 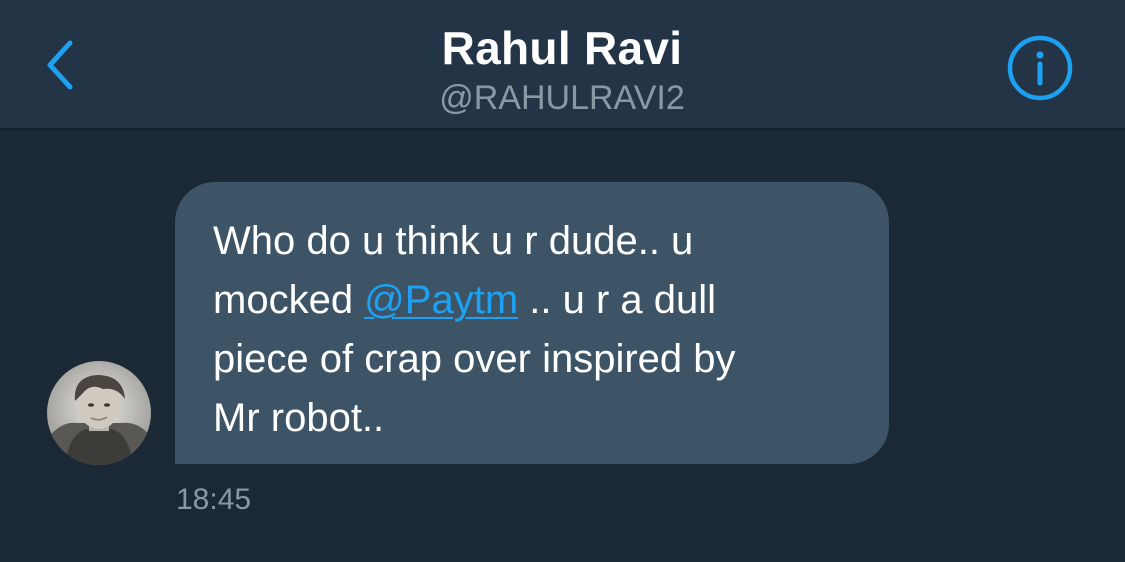 I want to click on contact-name: Rahul Ravi, so click(x=562, y=48).